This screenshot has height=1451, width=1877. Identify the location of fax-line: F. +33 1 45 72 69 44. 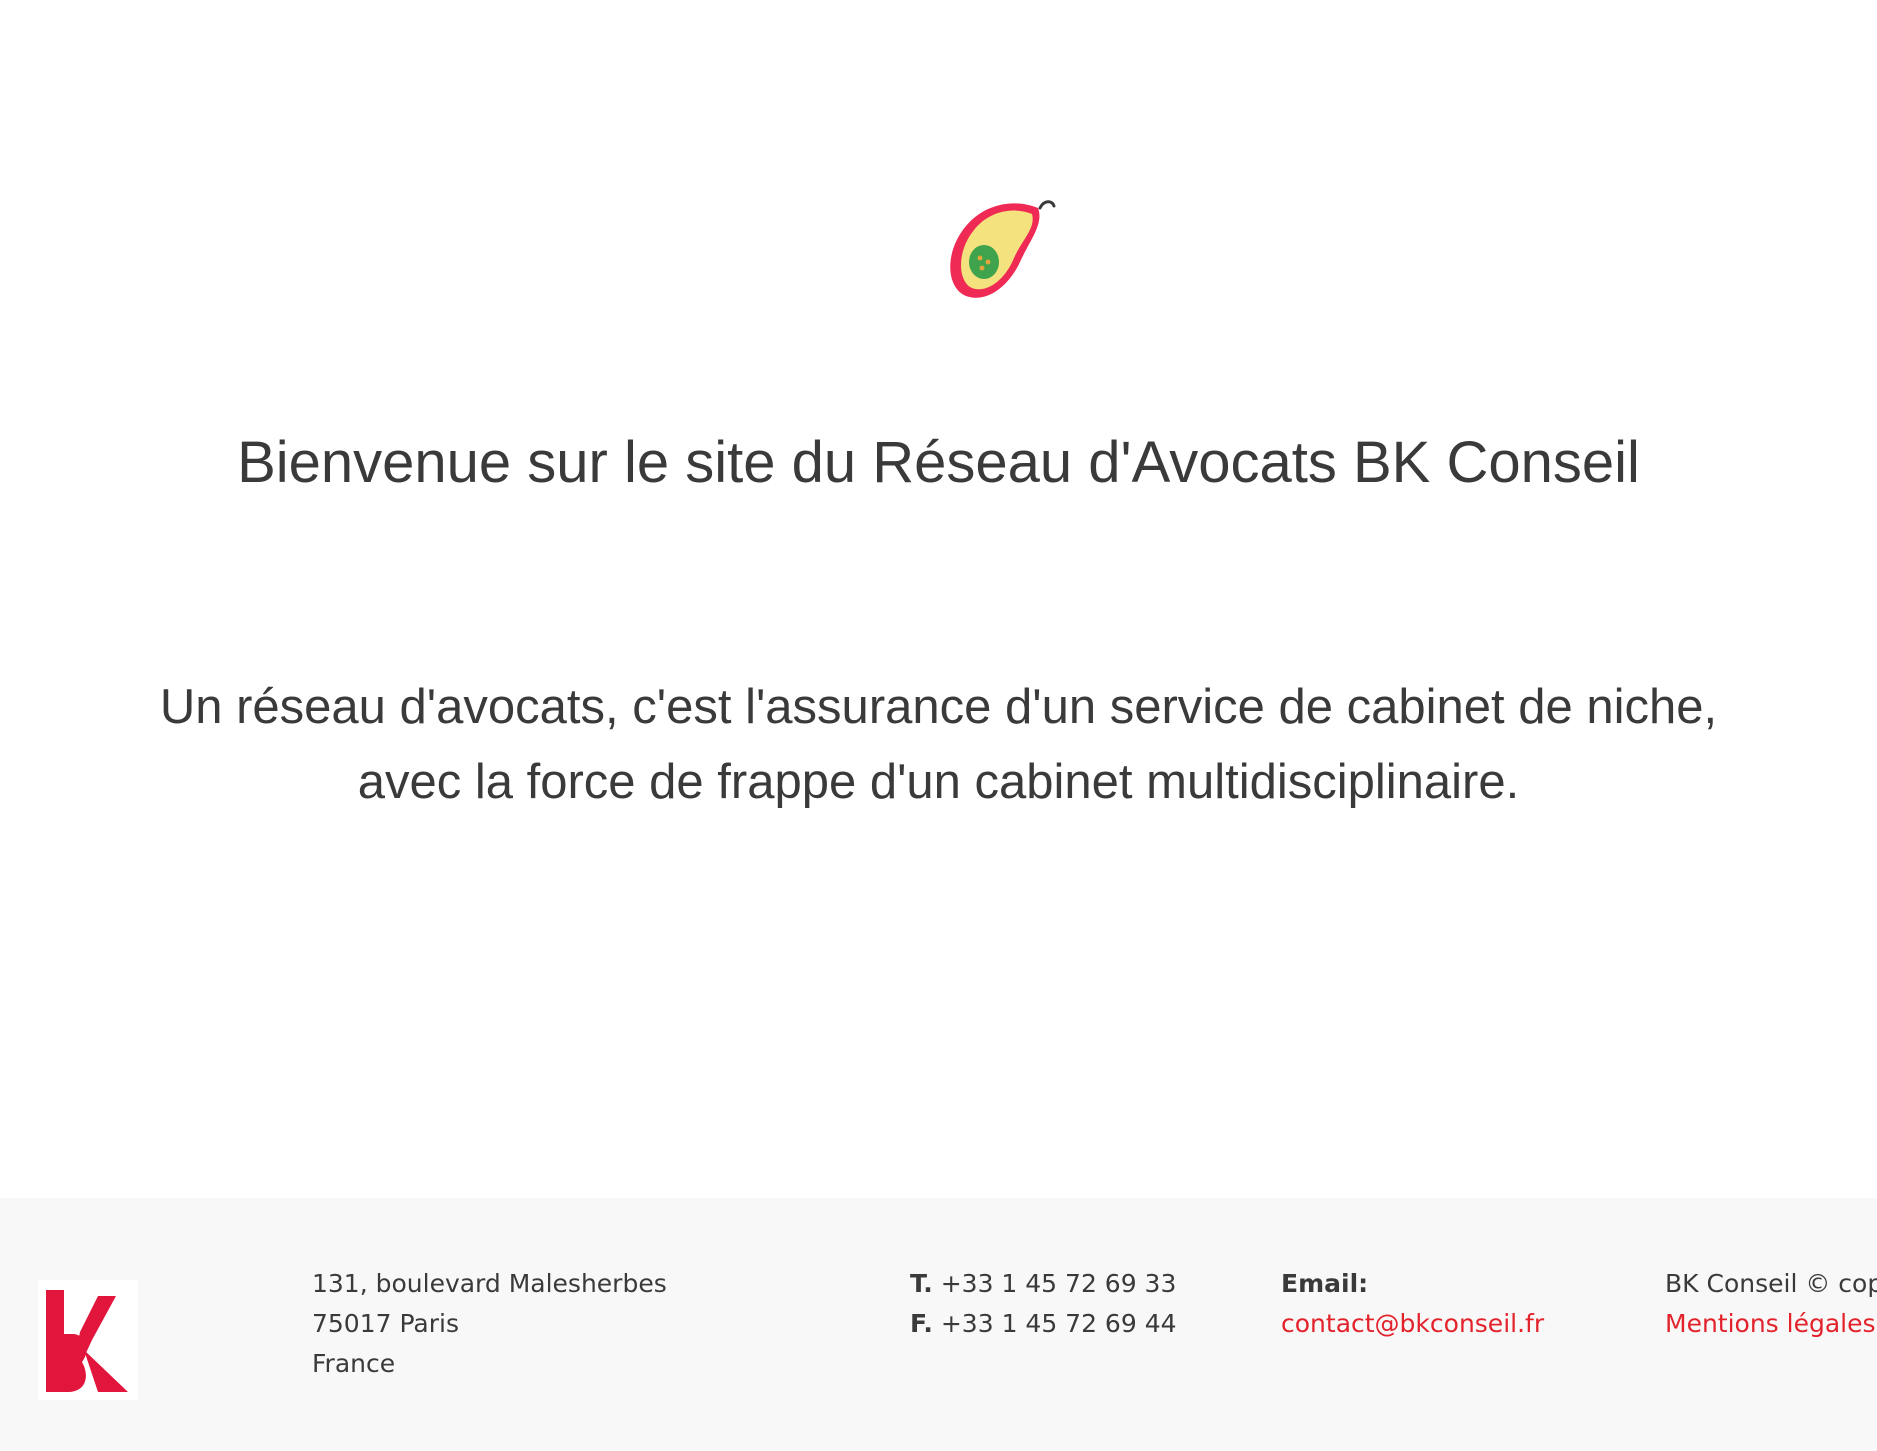
(1043, 1324).